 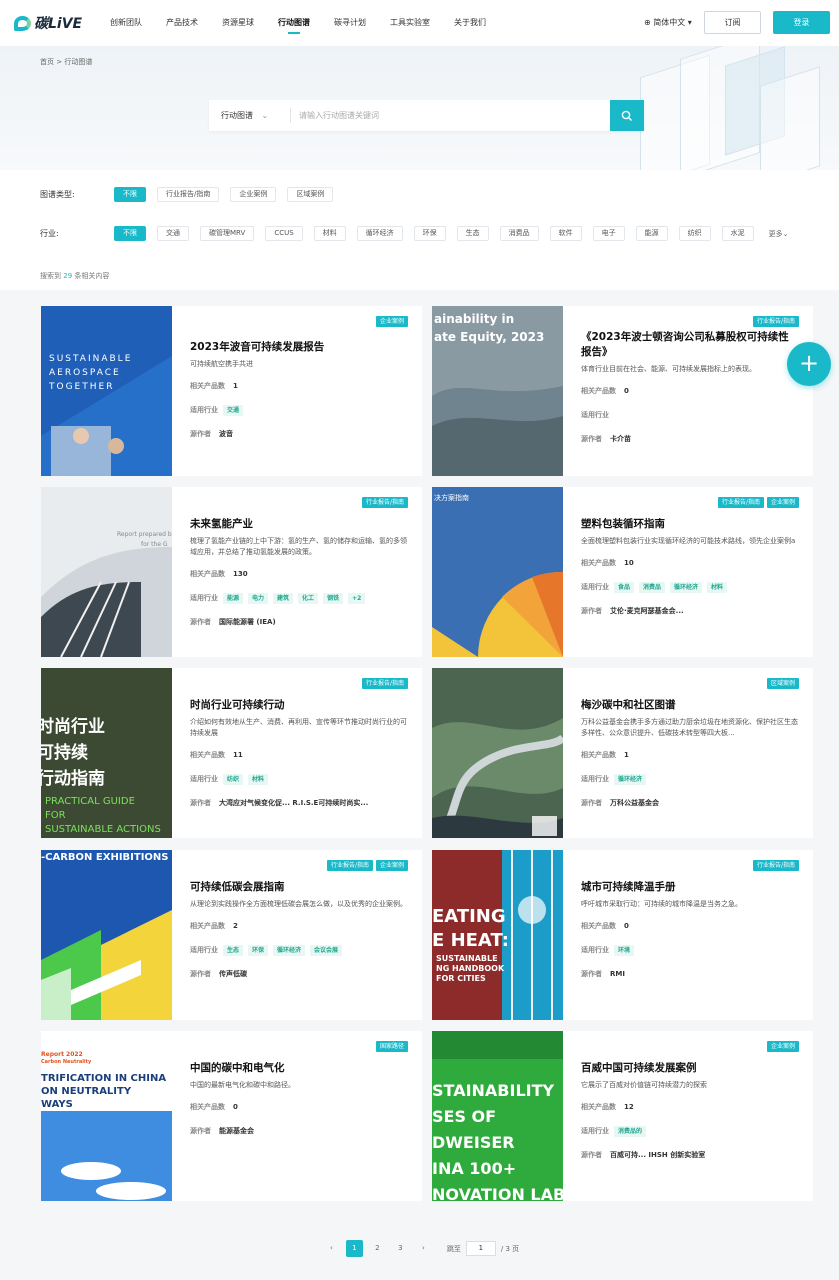 I want to click on industry-row: 适用行业 食品 消费品 循环经济 材料, so click(x=690, y=587).